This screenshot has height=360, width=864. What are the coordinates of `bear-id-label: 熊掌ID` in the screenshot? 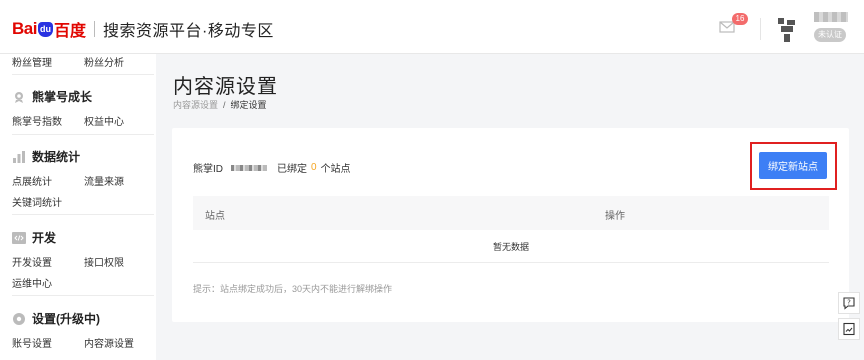 It's located at (208, 169).